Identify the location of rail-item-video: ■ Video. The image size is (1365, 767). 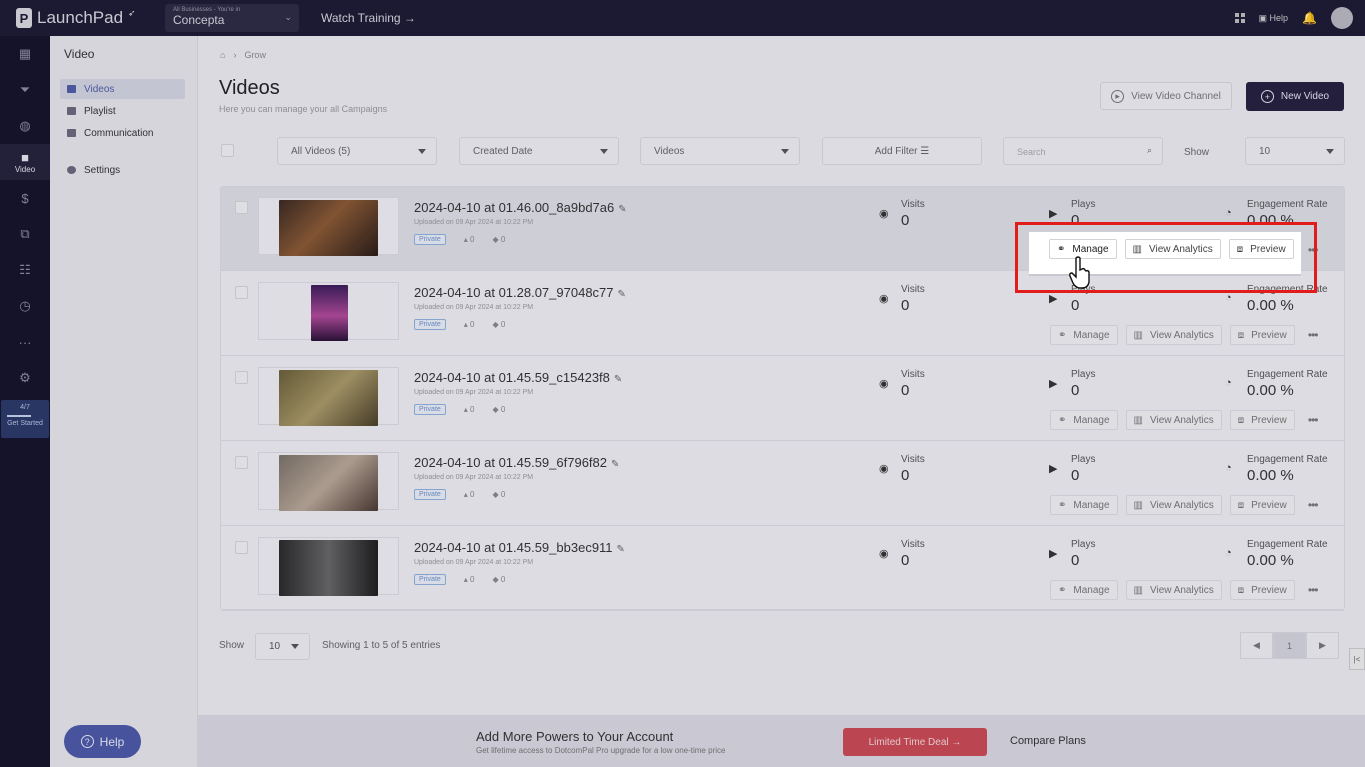
(25, 162).